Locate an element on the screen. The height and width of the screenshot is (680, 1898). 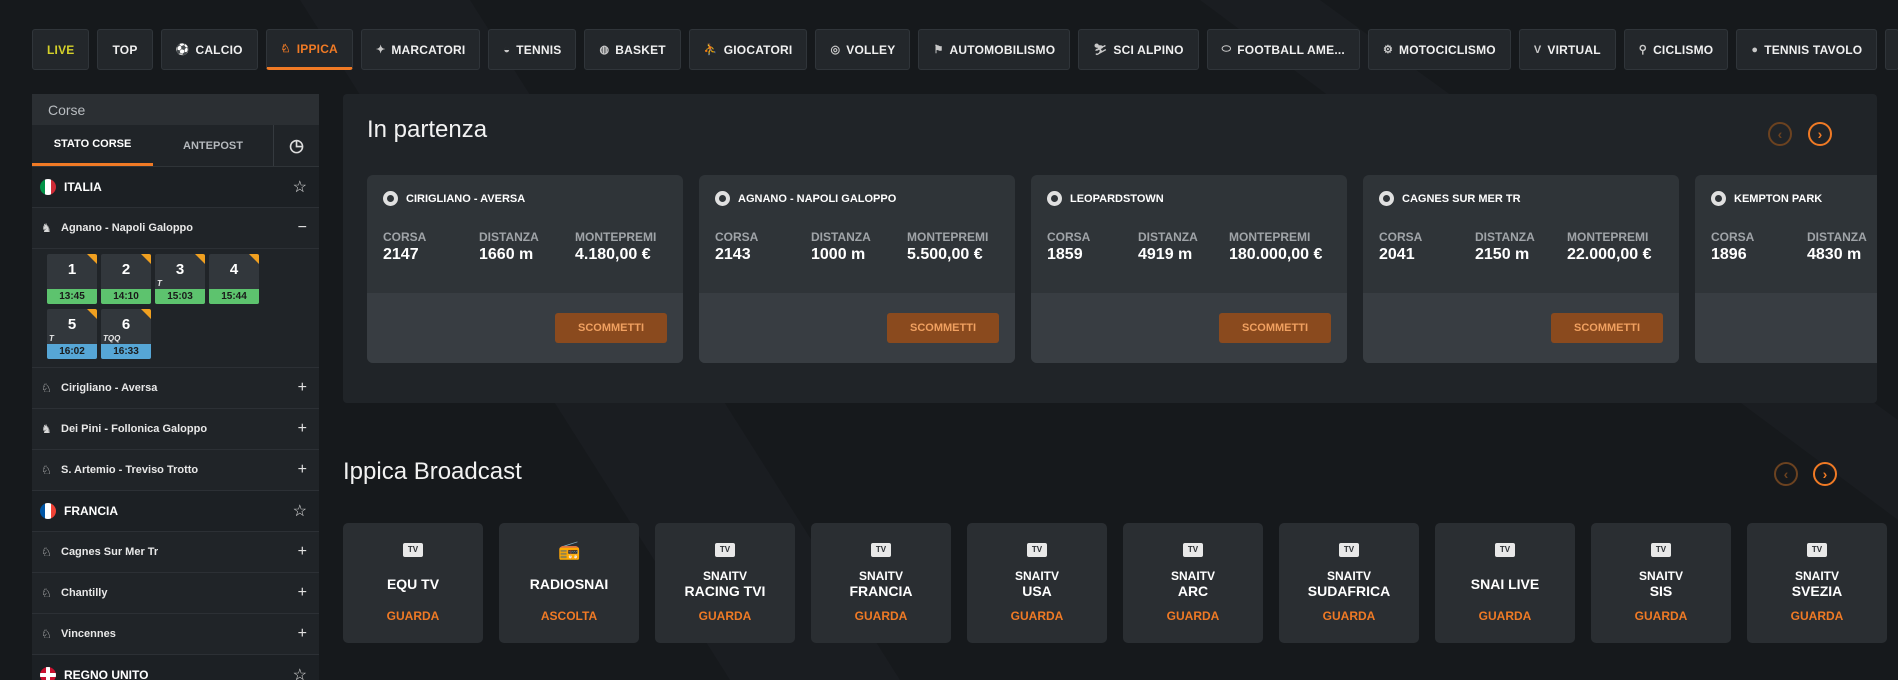
channel-name: SNAI LIVE is located at coordinates (1505, 584).